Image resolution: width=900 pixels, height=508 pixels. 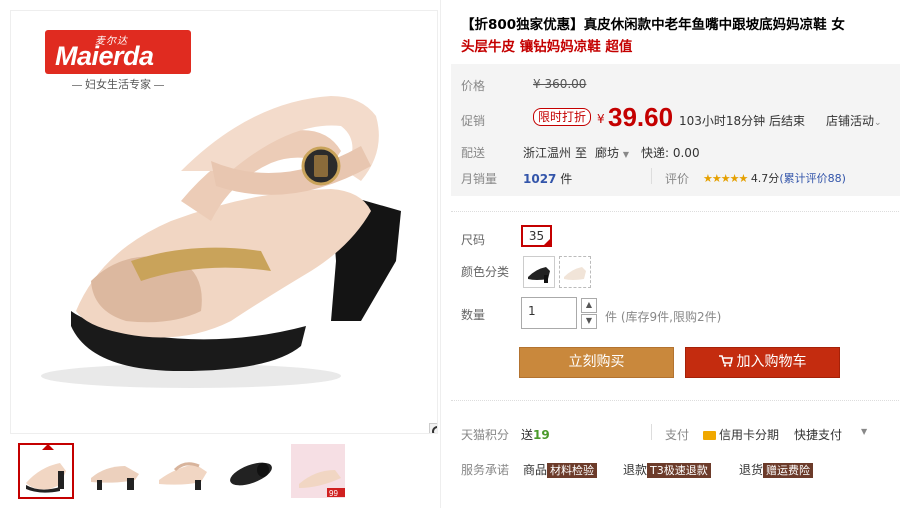 I want to click on add-to-cart-label: 加入购物车, so click(x=771, y=362).